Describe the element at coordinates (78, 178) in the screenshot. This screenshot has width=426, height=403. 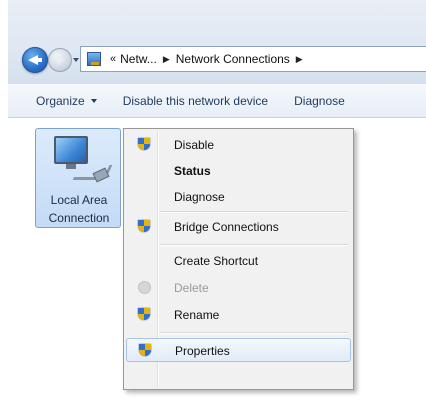
I see `local-area-connection-item: Local Area Connection` at that location.